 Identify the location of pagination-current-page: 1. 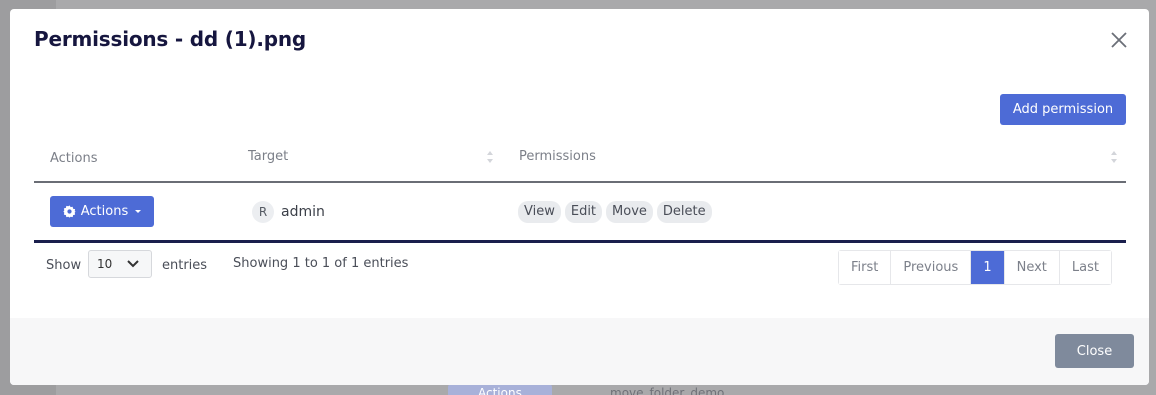
(988, 267).